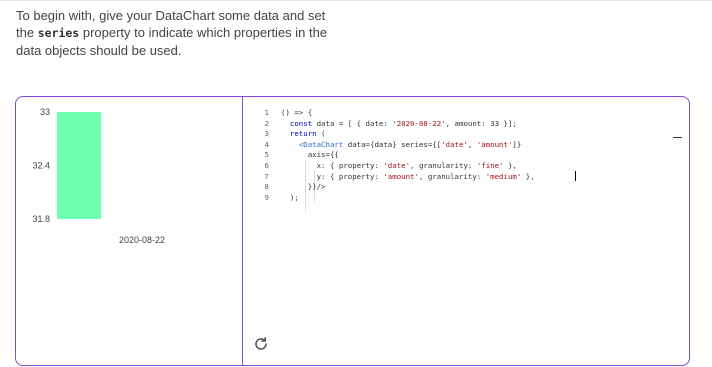 This screenshot has width=712, height=367. What do you see at coordinates (45, 112) in the screenshot?
I see `y-tick-label: 33` at bounding box center [45, 112].